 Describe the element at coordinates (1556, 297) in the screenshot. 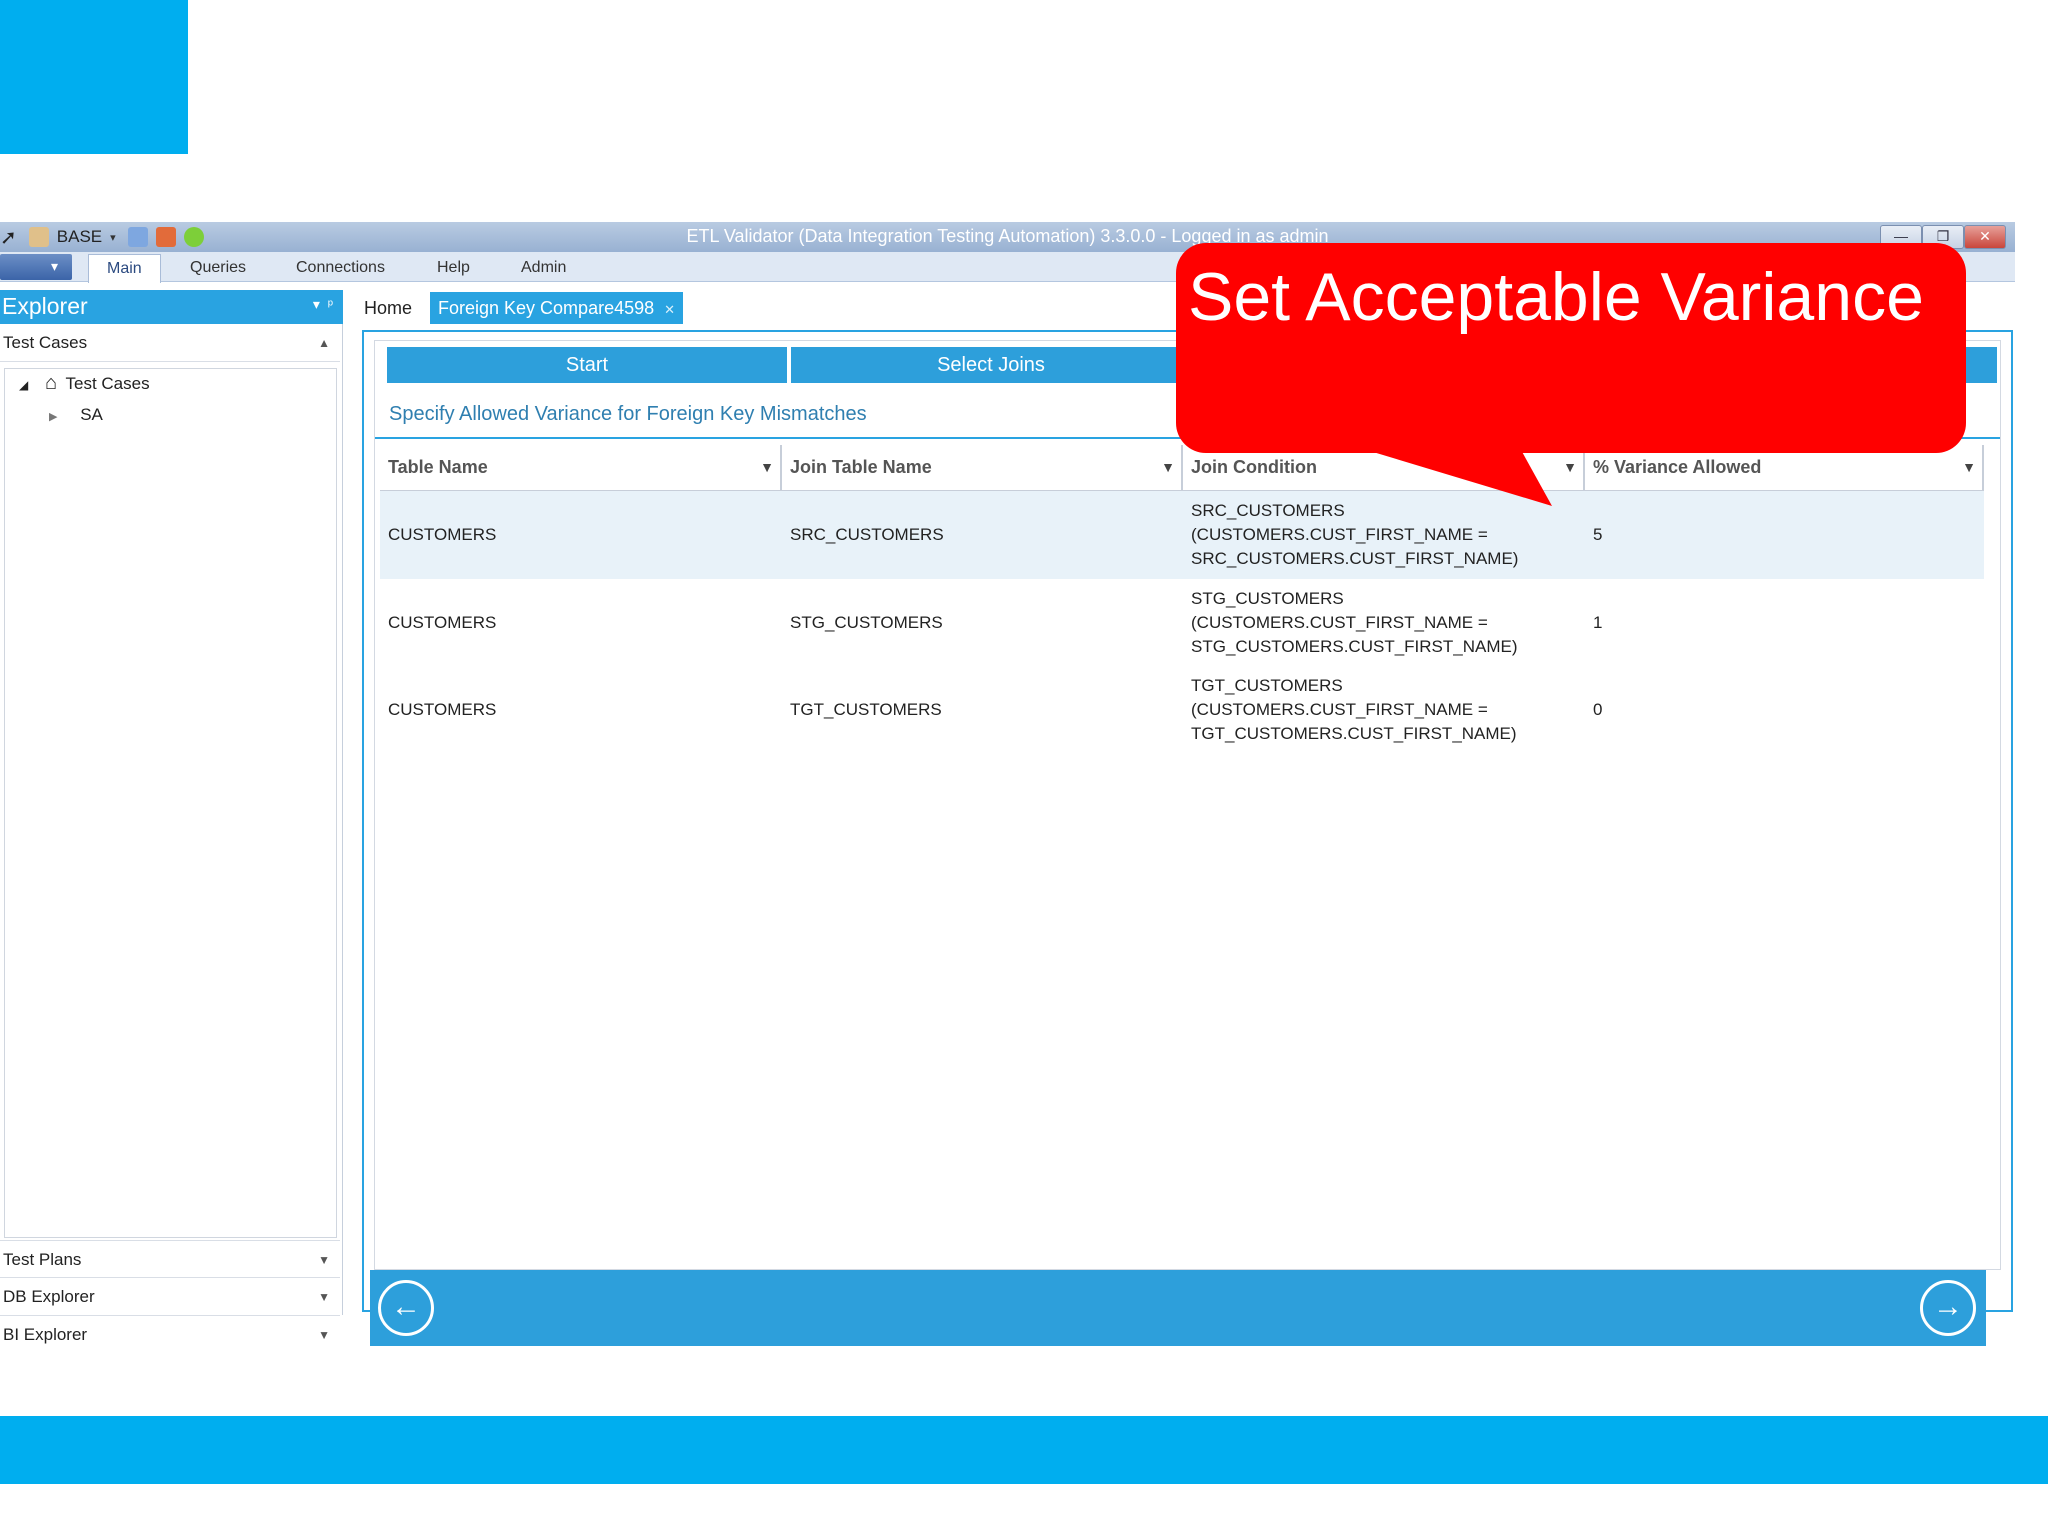

I see `callout-text: Set Acceptable Variance` at that location.